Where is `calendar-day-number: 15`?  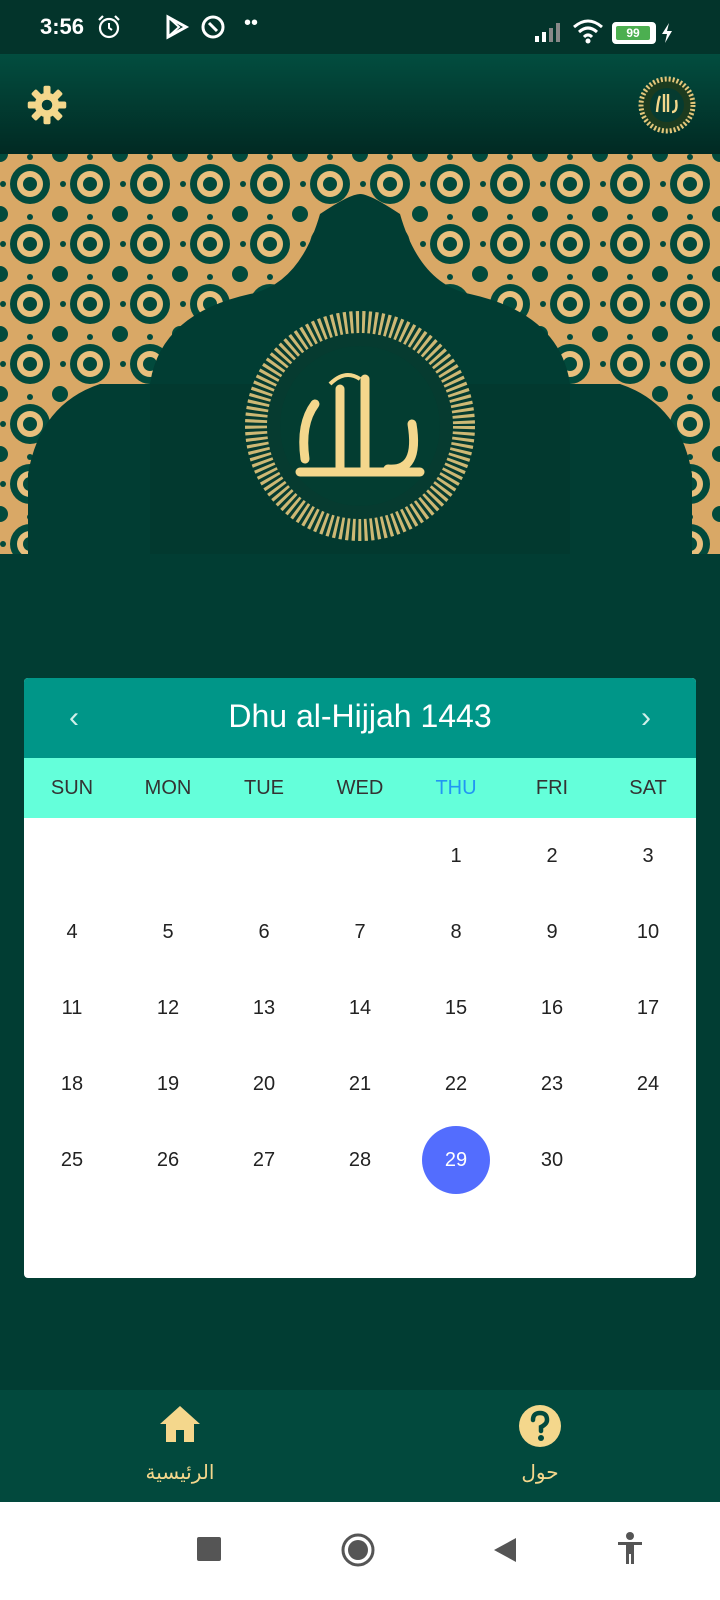
calendar-day-number: 15 is located at coordinates (456, 1007).